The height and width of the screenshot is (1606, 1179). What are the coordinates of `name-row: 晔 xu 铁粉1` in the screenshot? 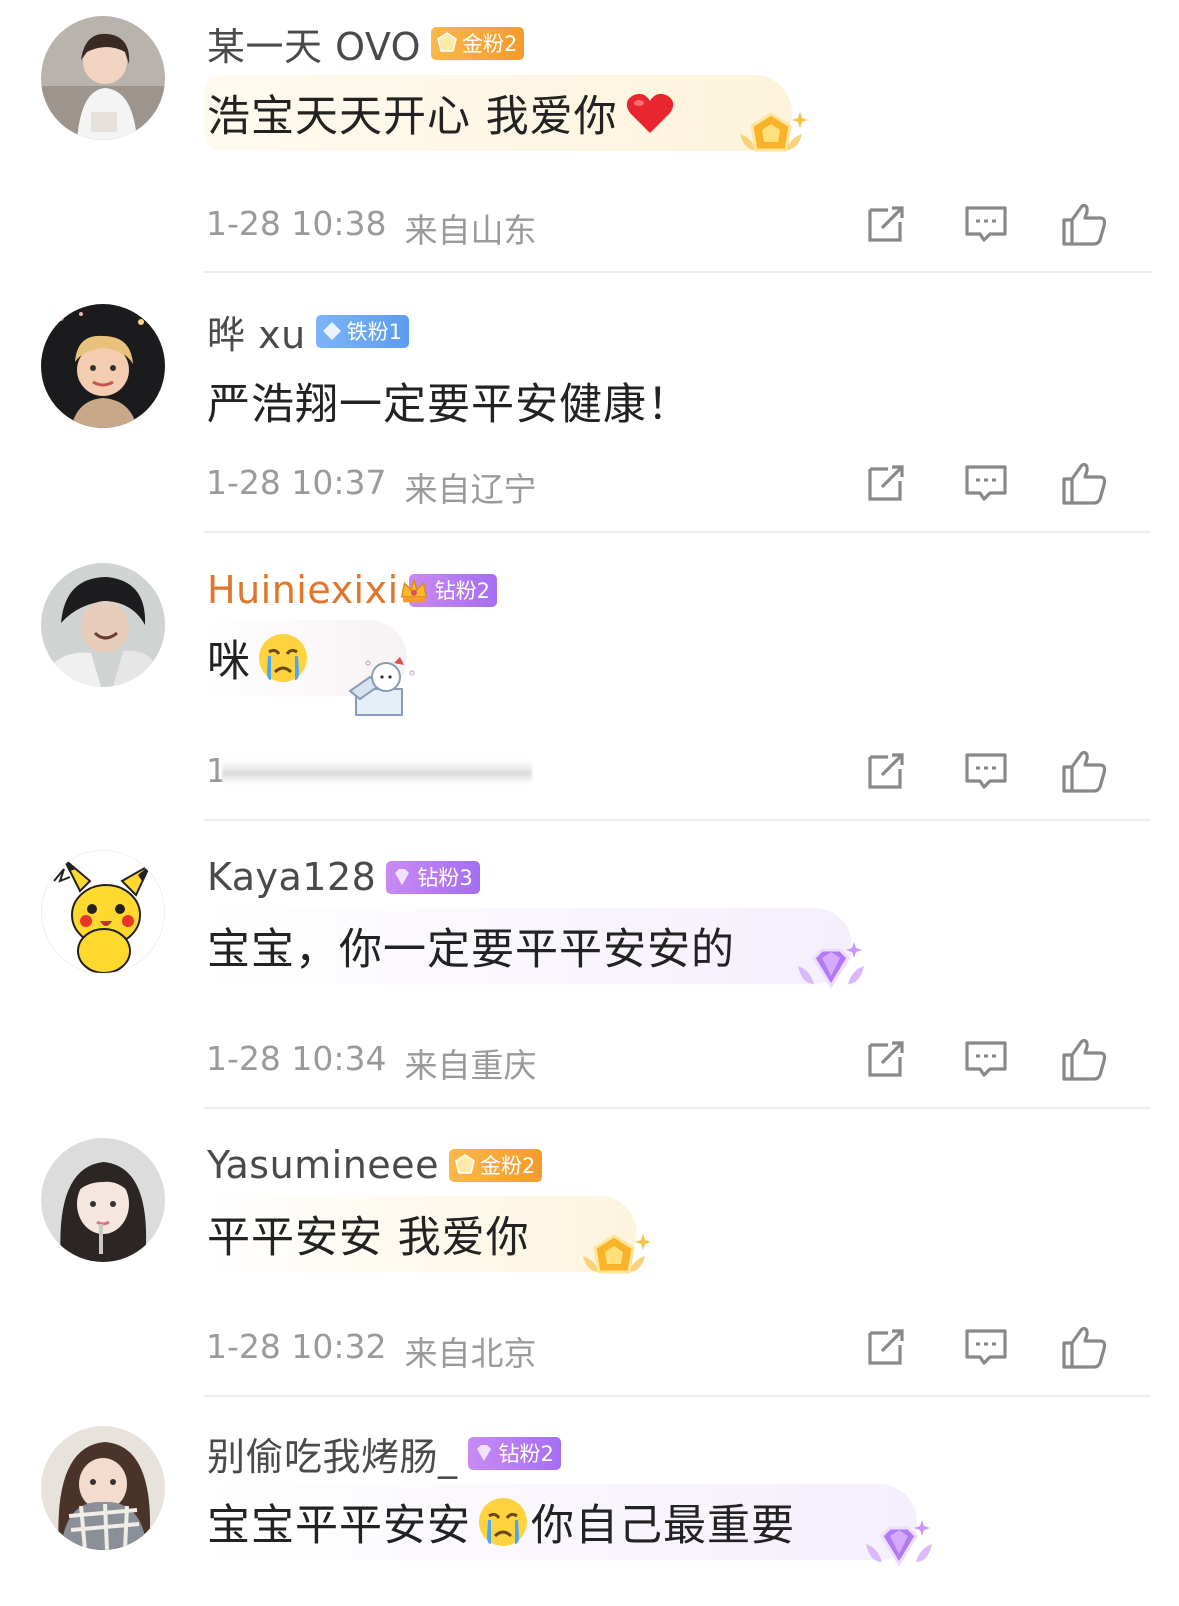 It's located at (308, 331).